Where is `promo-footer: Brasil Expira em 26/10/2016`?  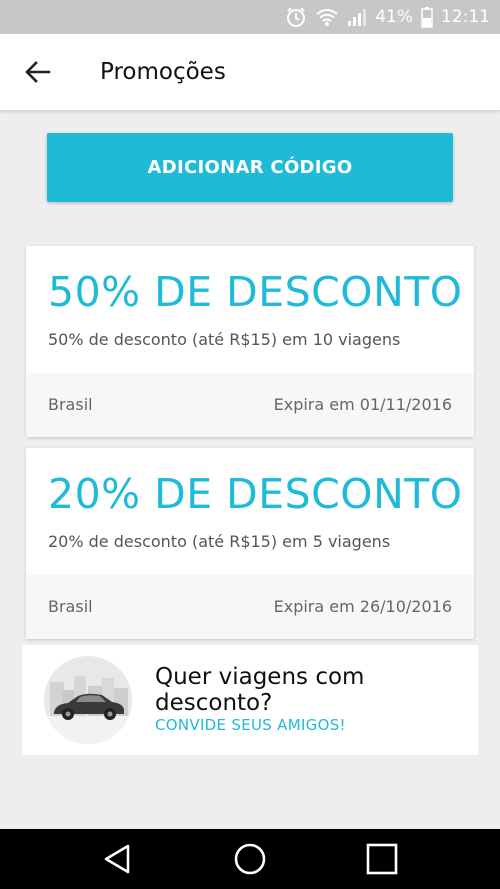 promo-footer: Brasil Expira em 26/10/2016 is located at coordinates (250, 607).